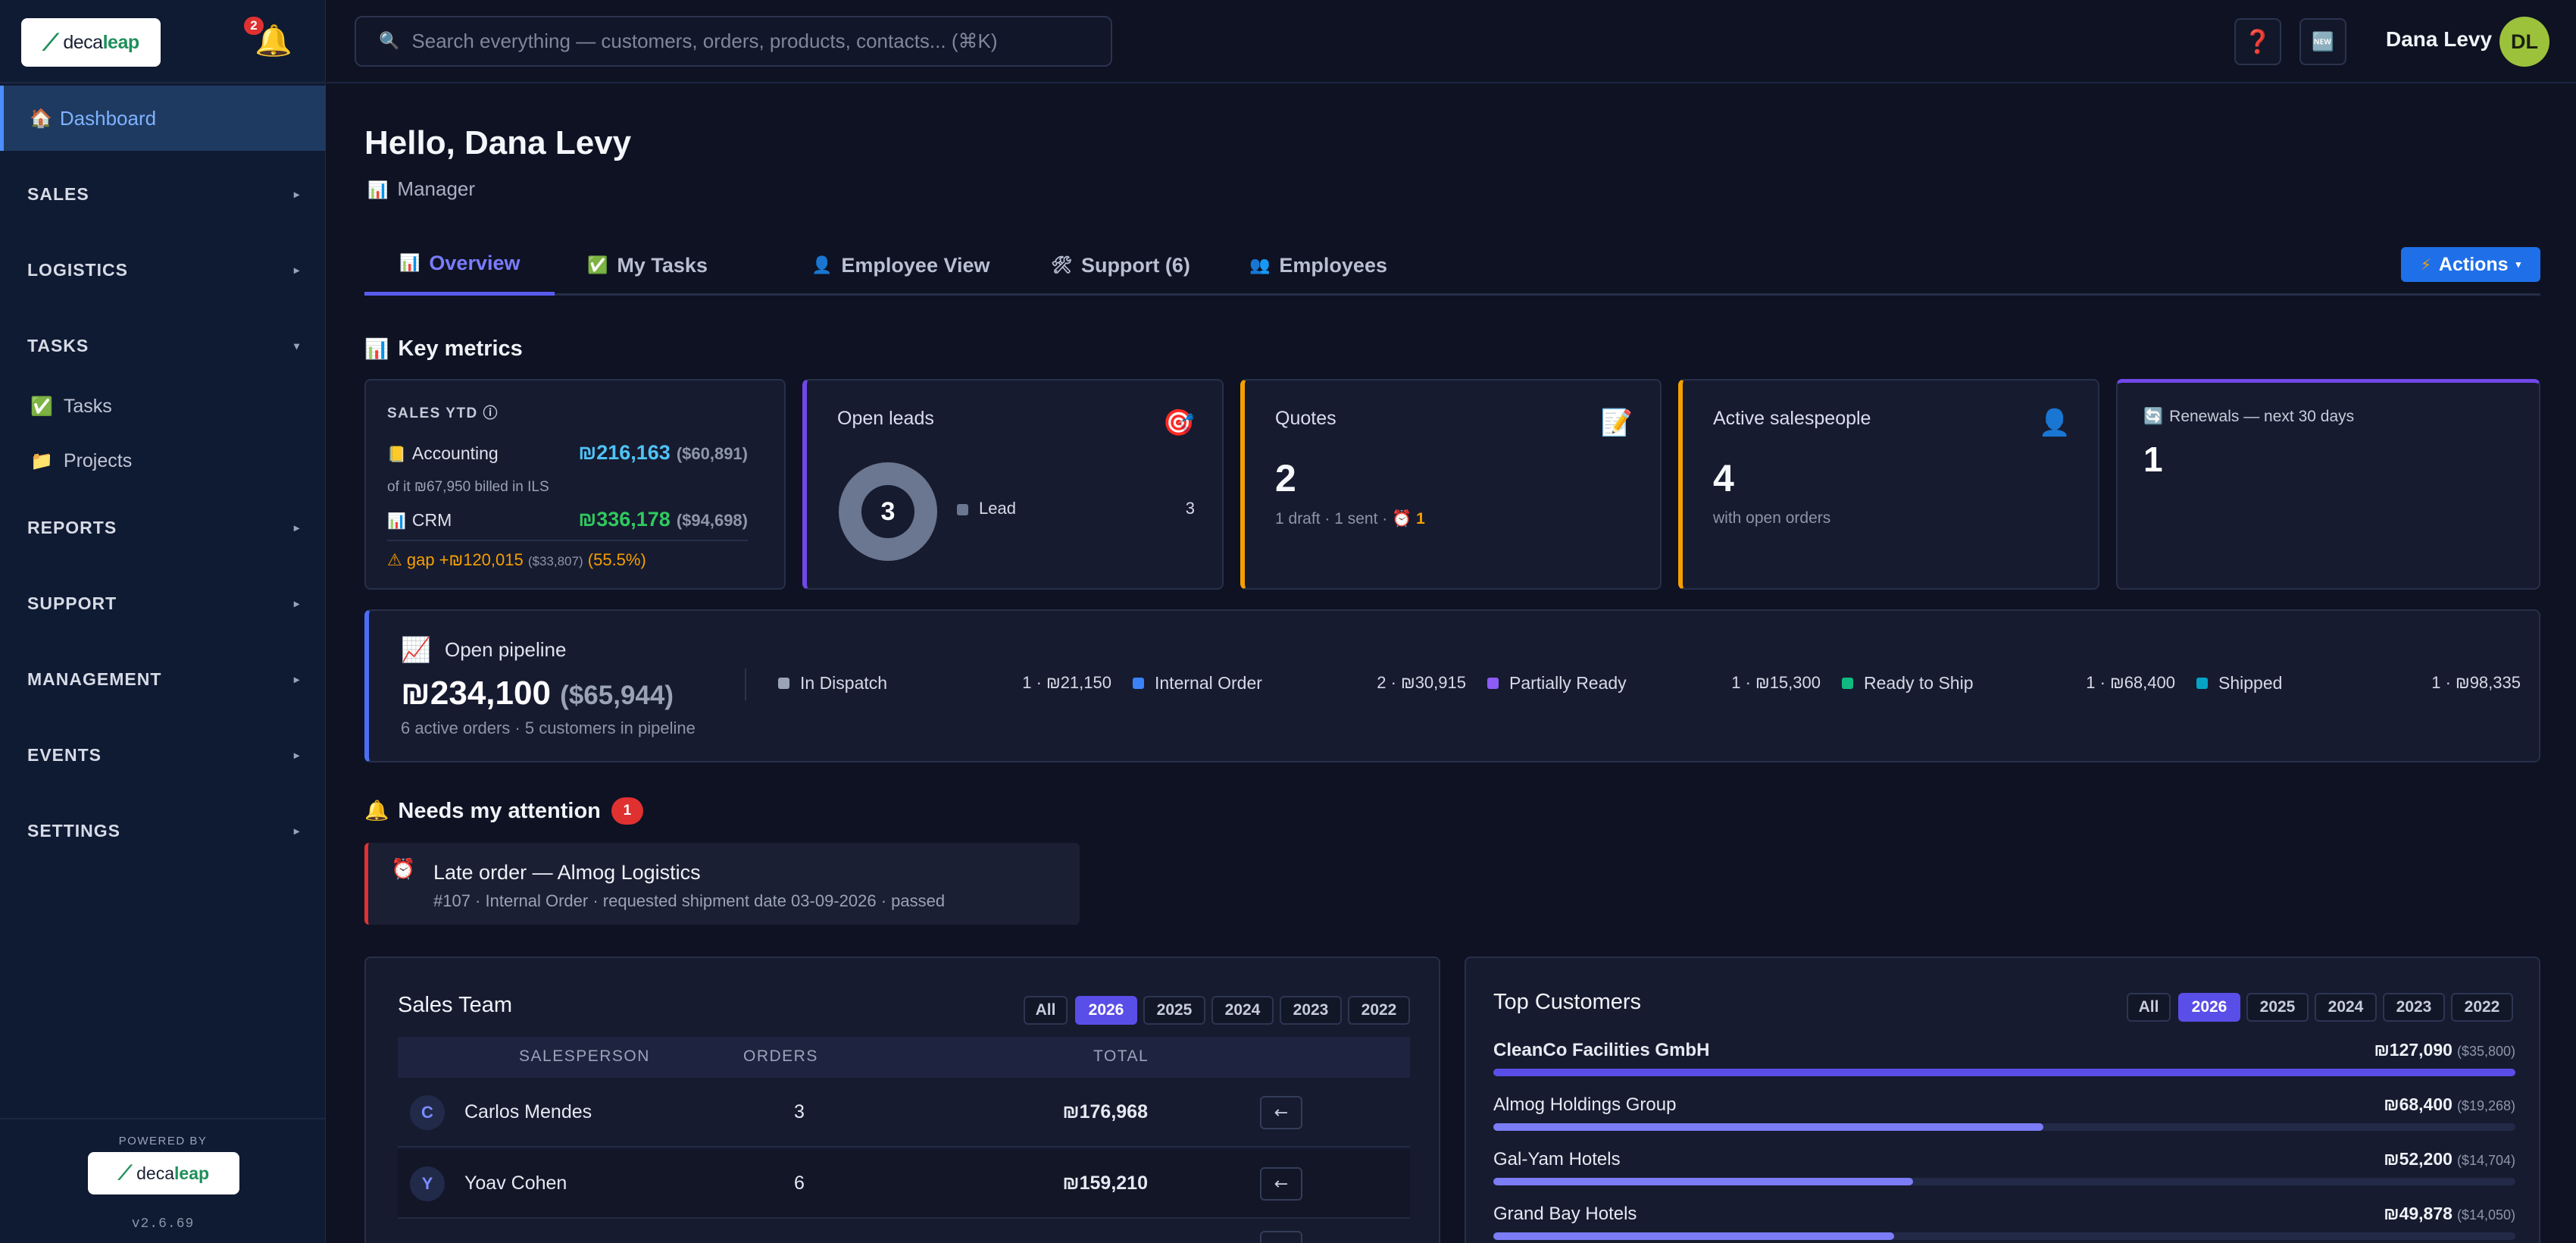 The width and height of the screenshot is (2576, 1243). I want to click on table-header: SALESPERSON ORDERS TOTAL, so click(904, 1057).